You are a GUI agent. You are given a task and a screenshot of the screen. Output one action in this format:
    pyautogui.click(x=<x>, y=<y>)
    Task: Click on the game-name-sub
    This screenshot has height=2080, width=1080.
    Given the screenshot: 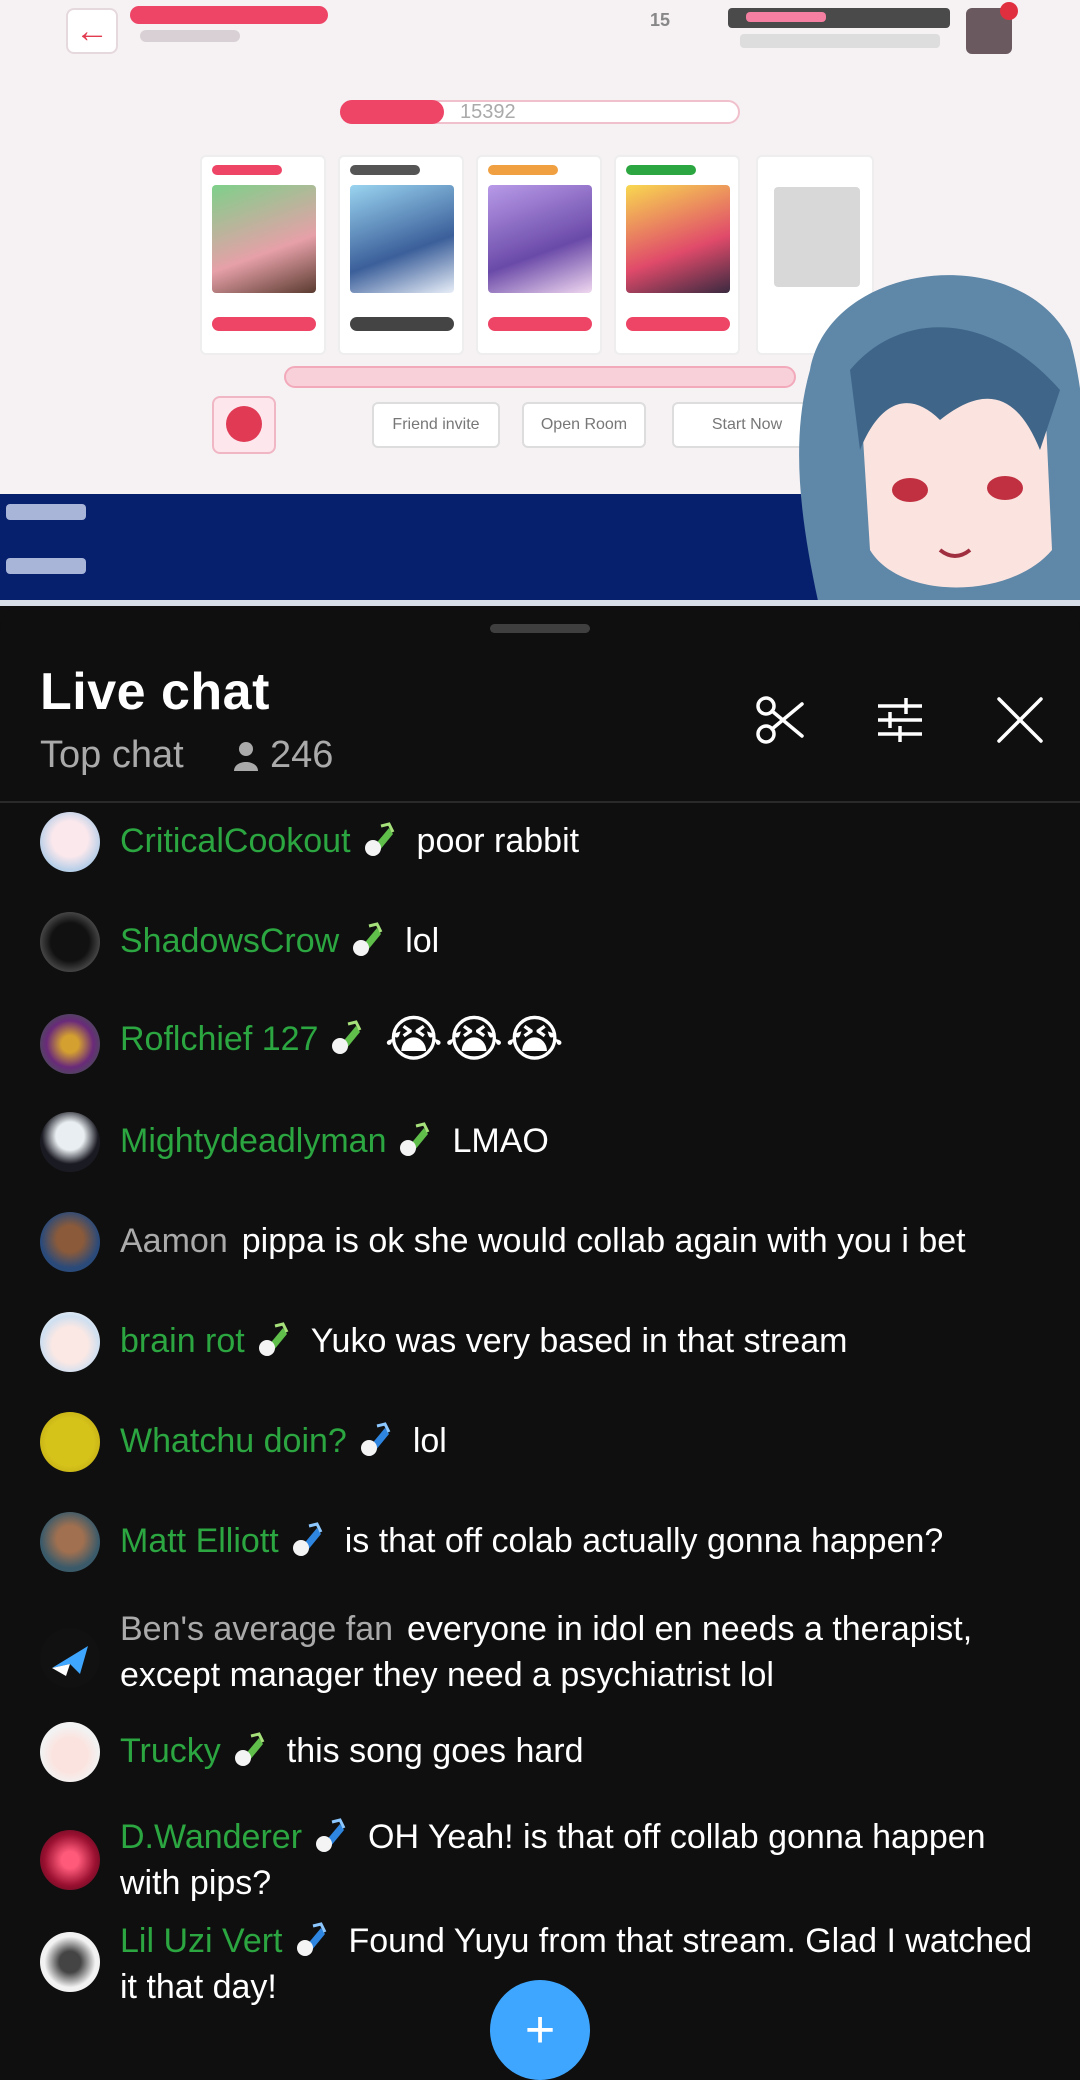 What is the action you would take?
    pyautogui.click(x=190, y=36)
    